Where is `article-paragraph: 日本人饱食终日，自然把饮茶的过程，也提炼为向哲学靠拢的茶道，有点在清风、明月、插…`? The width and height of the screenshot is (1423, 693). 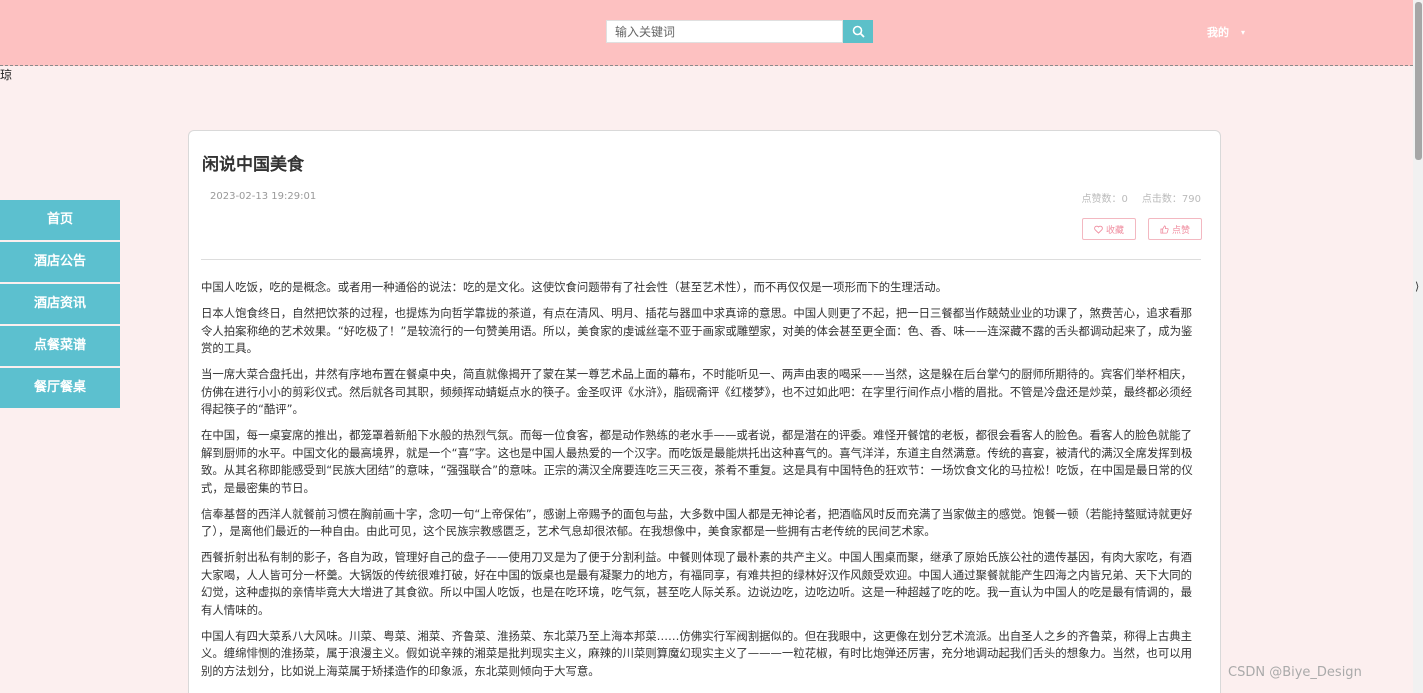 article-paragraph: 日本人饱食终日，自然把饮茶的过程，也提炼为向哲学靠拢的茶道，有点在清风、明月、插… is located at coordinates (697, 330).